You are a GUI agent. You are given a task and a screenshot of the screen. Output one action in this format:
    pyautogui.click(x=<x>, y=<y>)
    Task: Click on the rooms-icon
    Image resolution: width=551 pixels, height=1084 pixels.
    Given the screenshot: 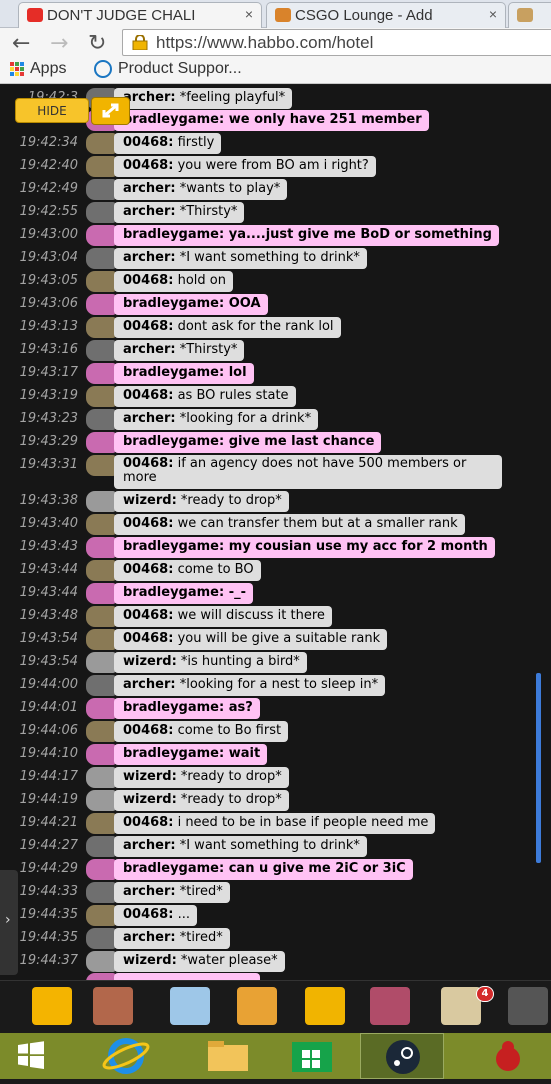 What is the action you would take?
    pyautogui.click(x=113, y=1006)
    